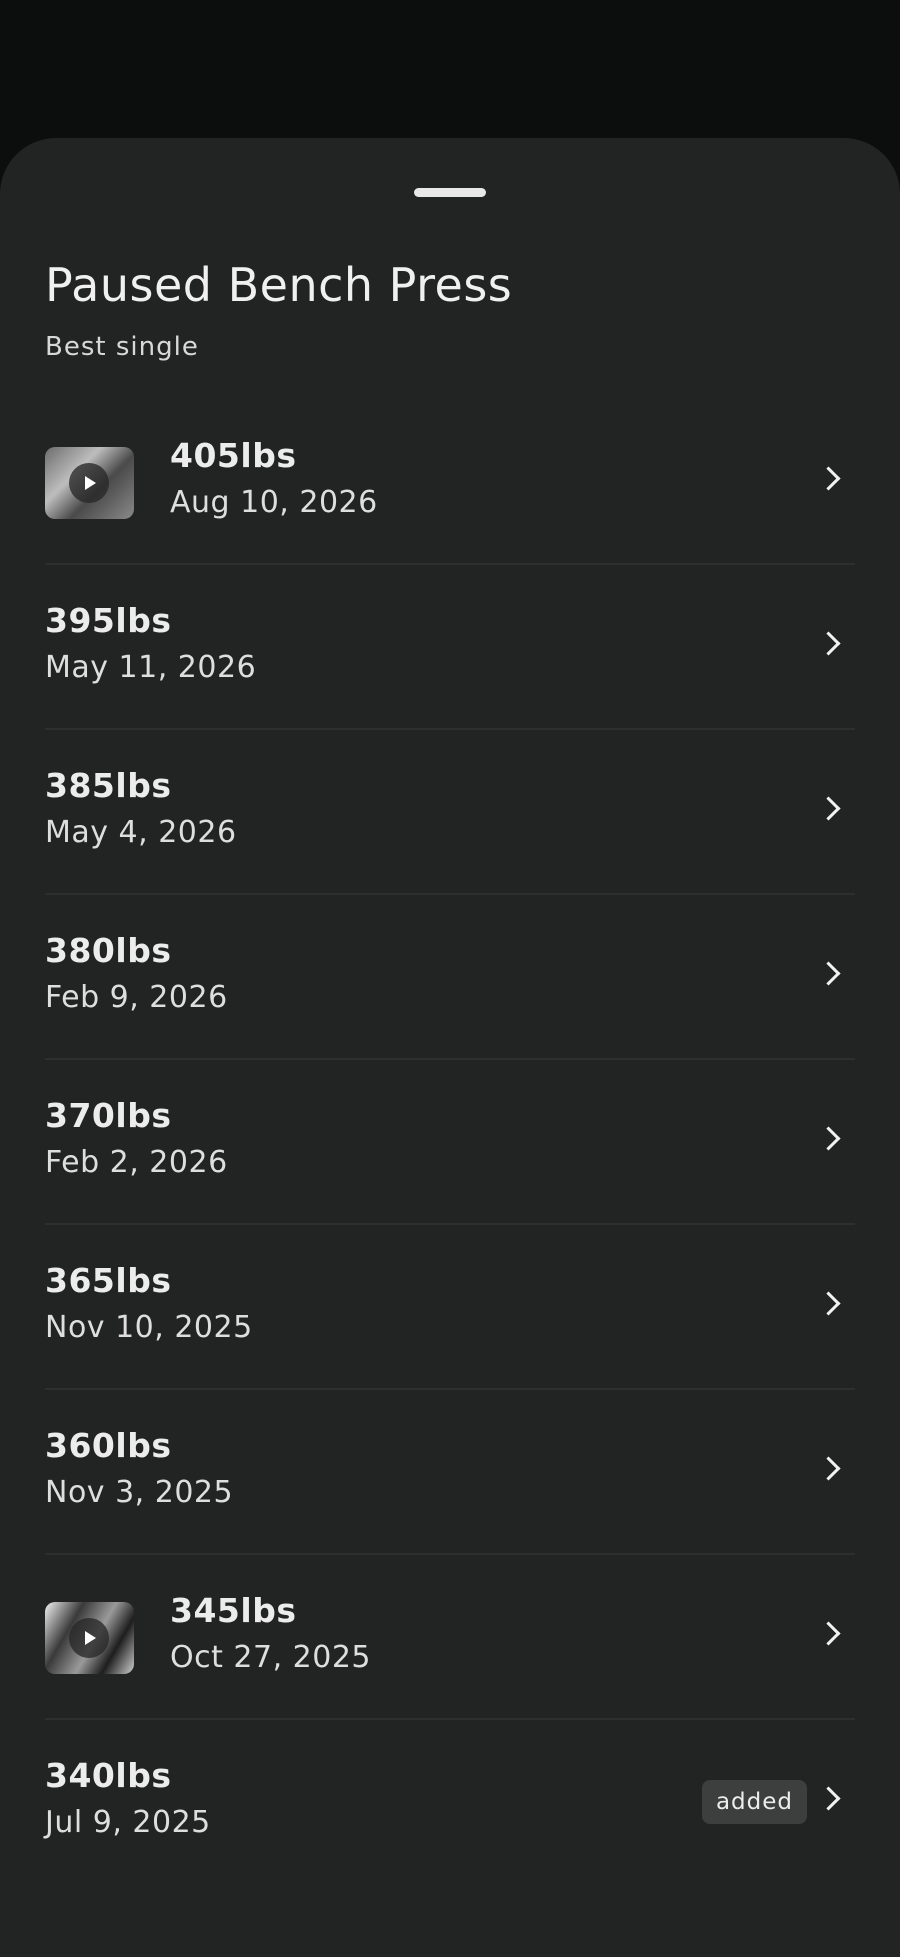  What do you see at coordinates (108, 785) in the screenshot?
I see `record-weight: 385lbs` at bounding box center [108, 785].